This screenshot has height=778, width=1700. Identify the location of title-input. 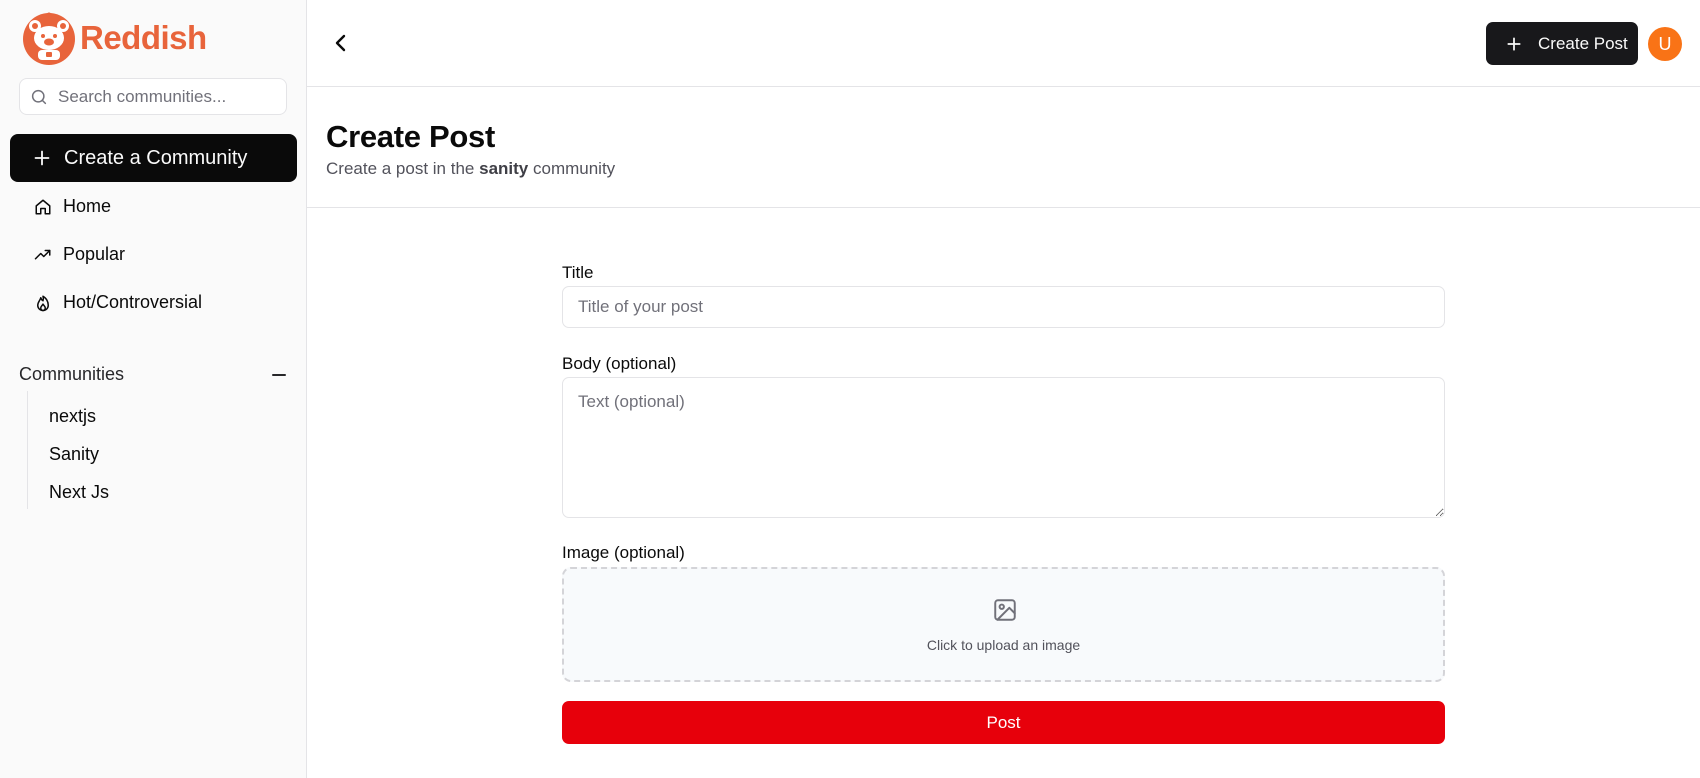
(1003, 307).